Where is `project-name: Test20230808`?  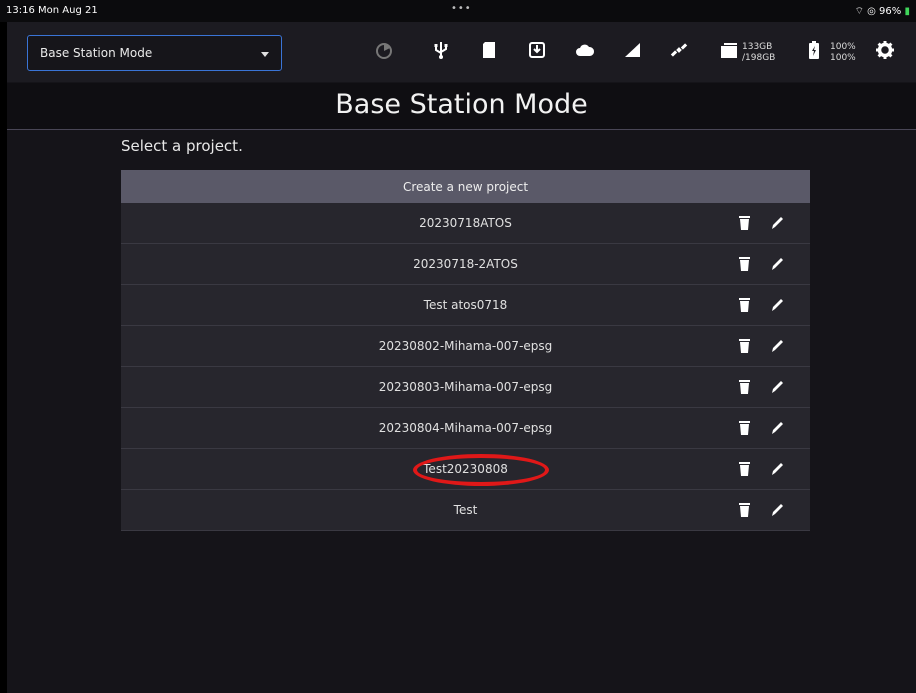 project-name: Test20230808 is located at coordinates (481, 470).